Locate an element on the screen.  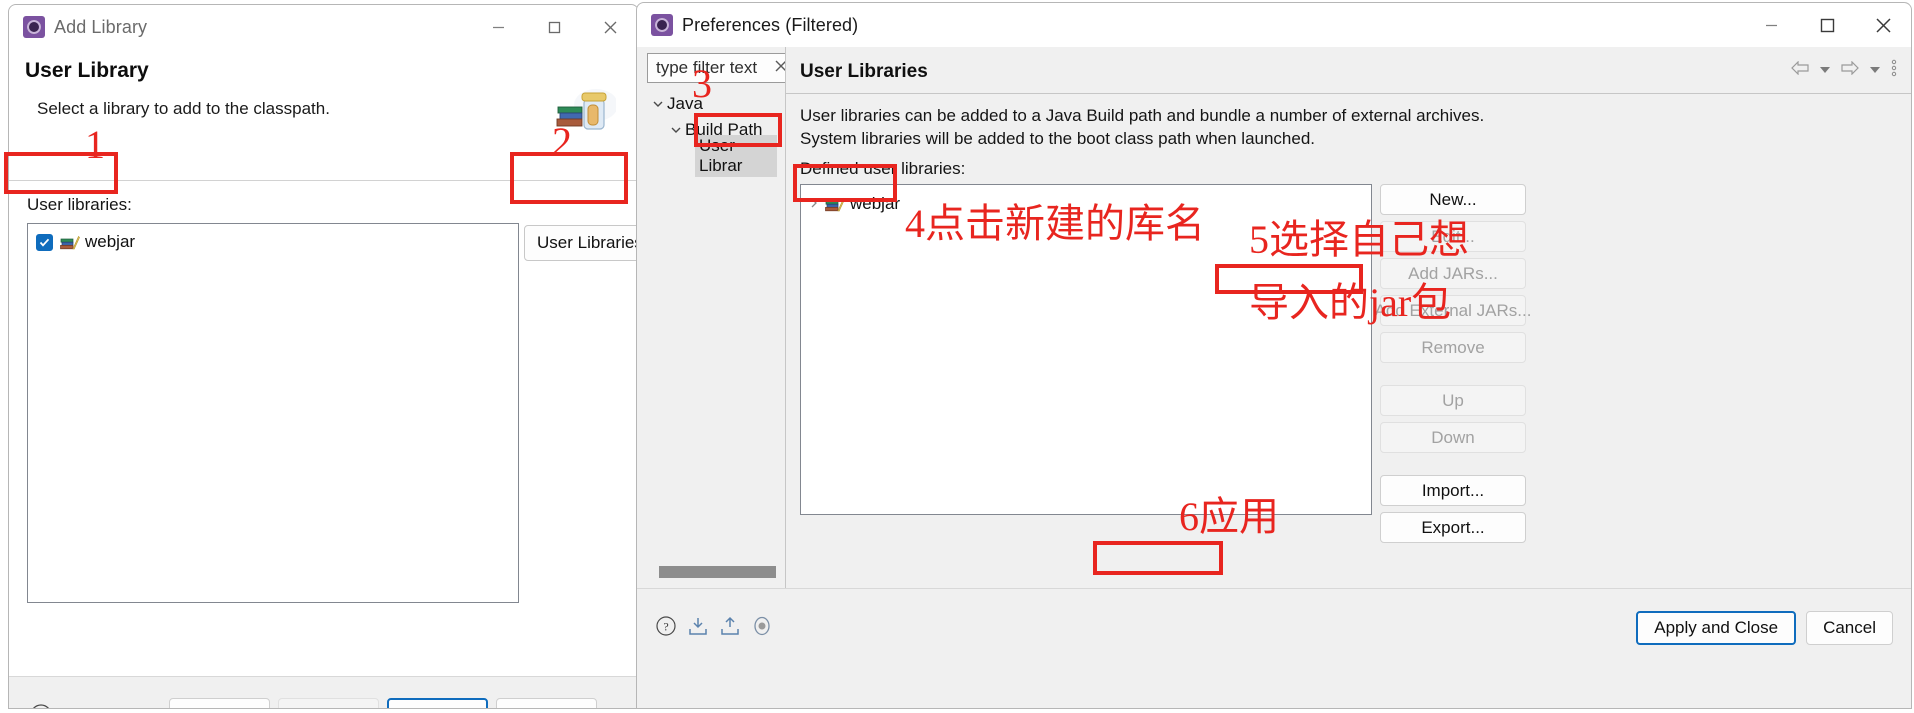
view-menu-icon is located at coordinates (1894, 70).